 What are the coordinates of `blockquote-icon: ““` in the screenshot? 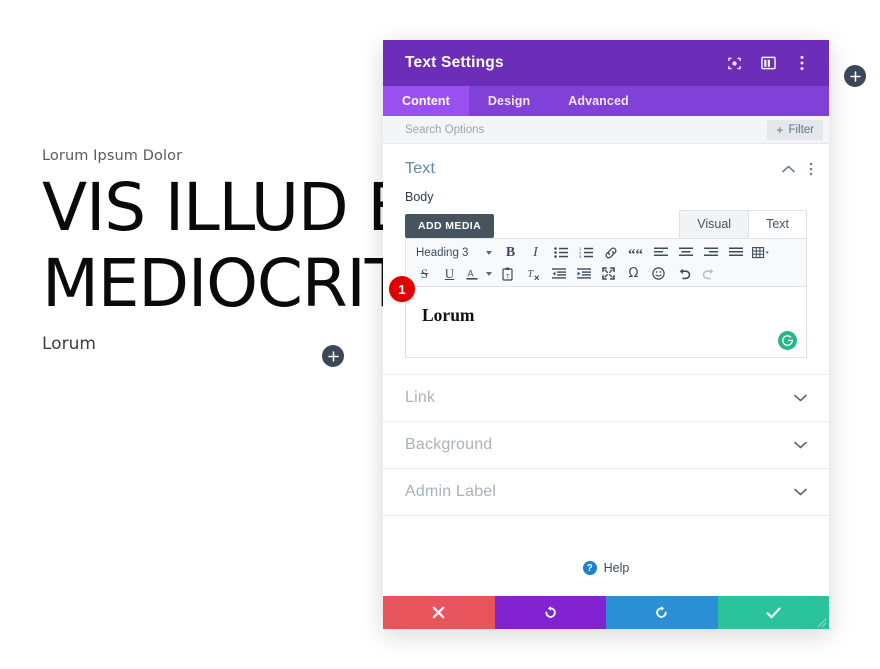 It's located at (635, 253).